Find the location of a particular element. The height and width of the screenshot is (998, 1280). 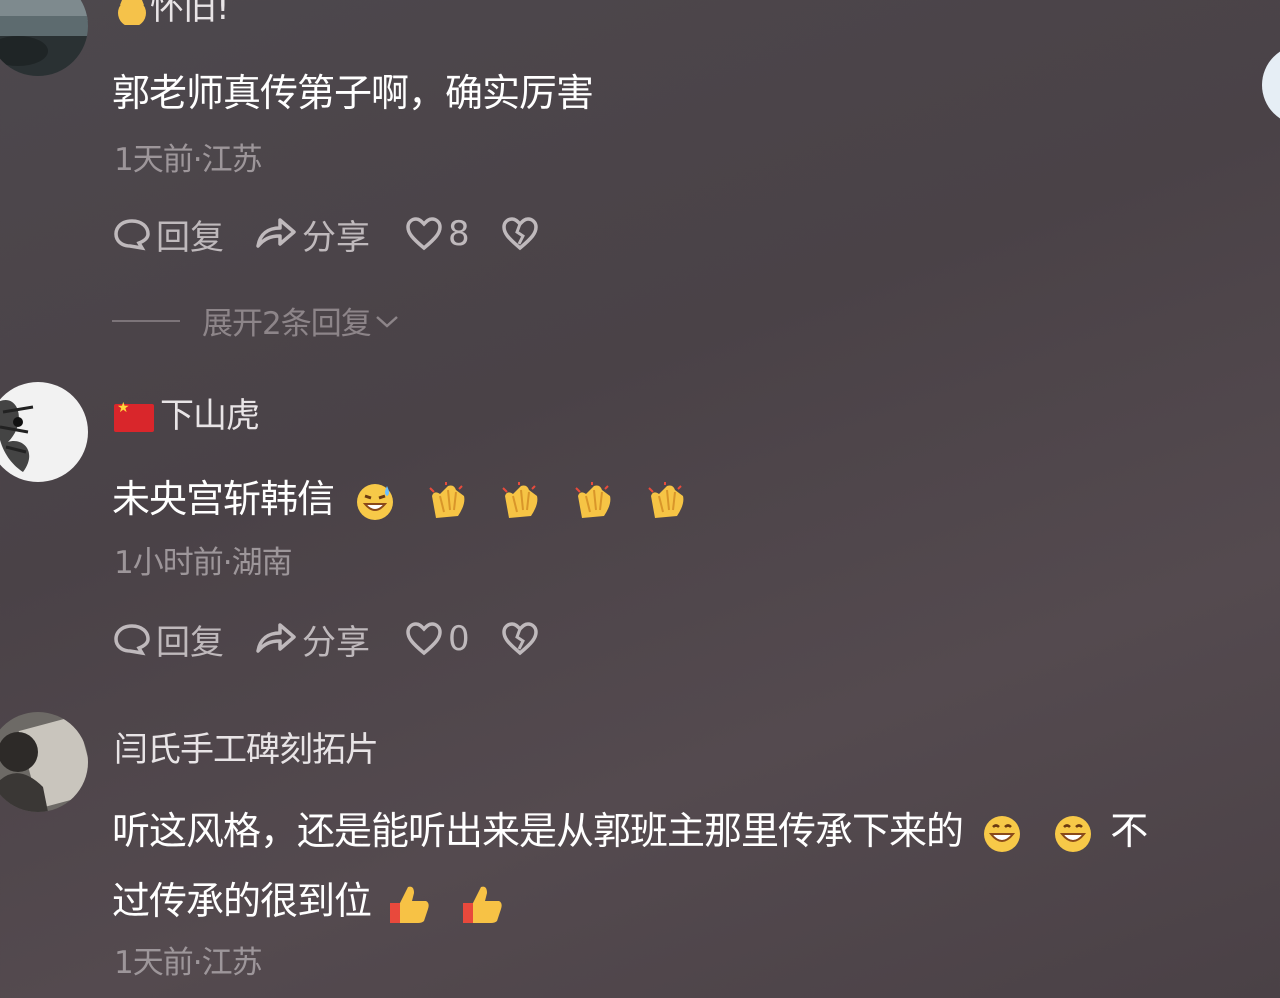

like-button: 8 is located at coordinates (437, 234).